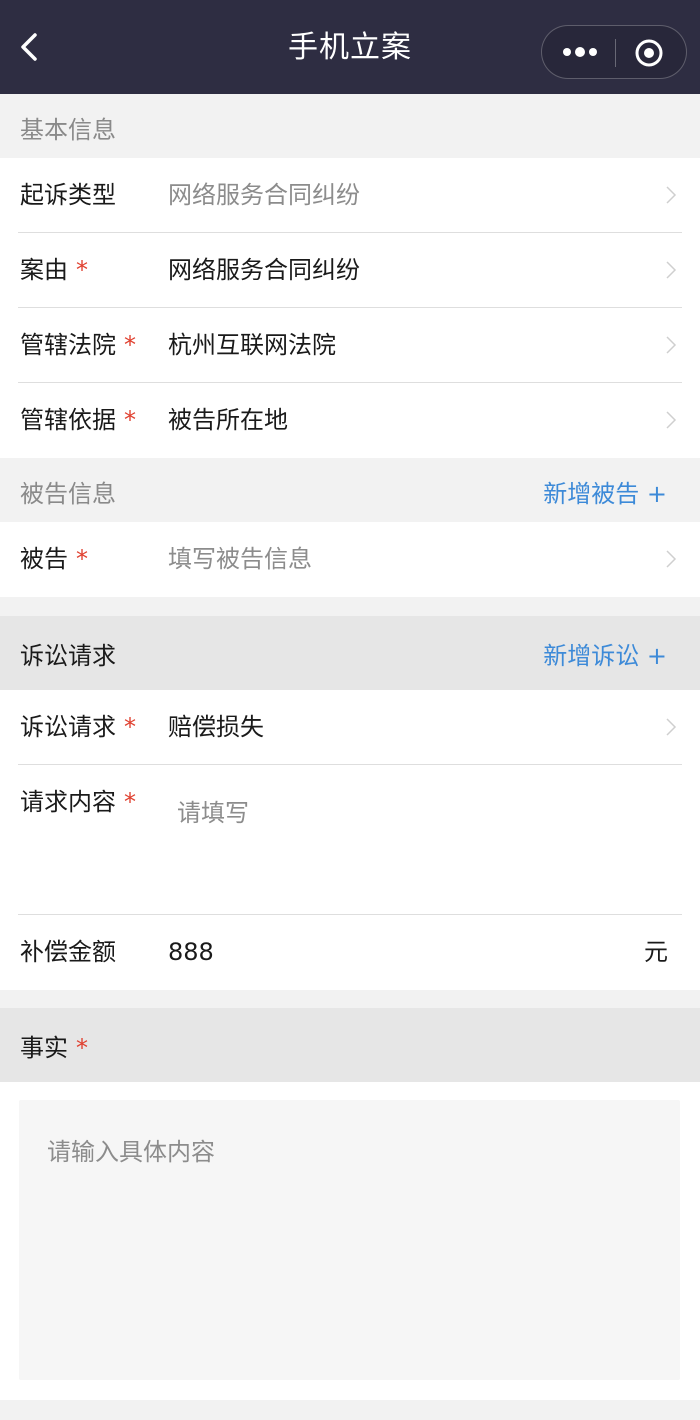  Describe the element at coordinates (350, 727) in the screenshot. I see `form-row-claim: 诉讼请求 * 赔偿损失` at that location.